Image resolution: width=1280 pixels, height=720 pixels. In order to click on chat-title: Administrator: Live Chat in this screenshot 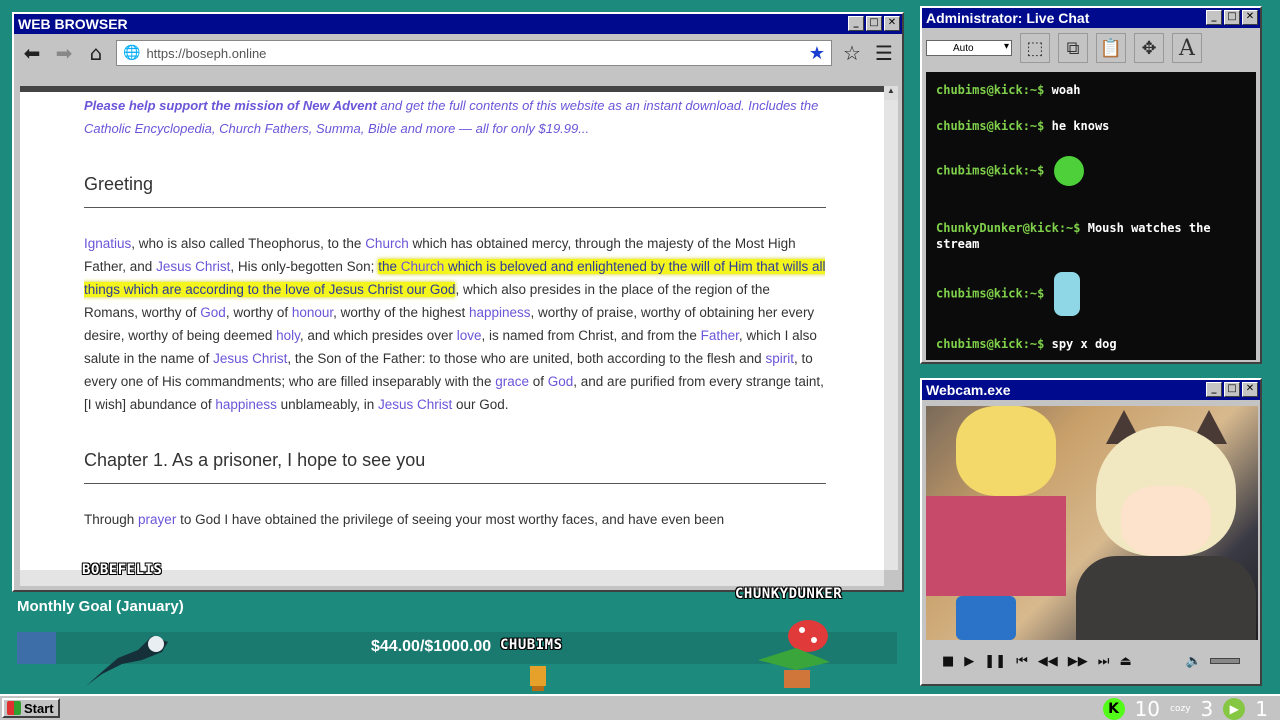, I will do `click(1008, 18)`.